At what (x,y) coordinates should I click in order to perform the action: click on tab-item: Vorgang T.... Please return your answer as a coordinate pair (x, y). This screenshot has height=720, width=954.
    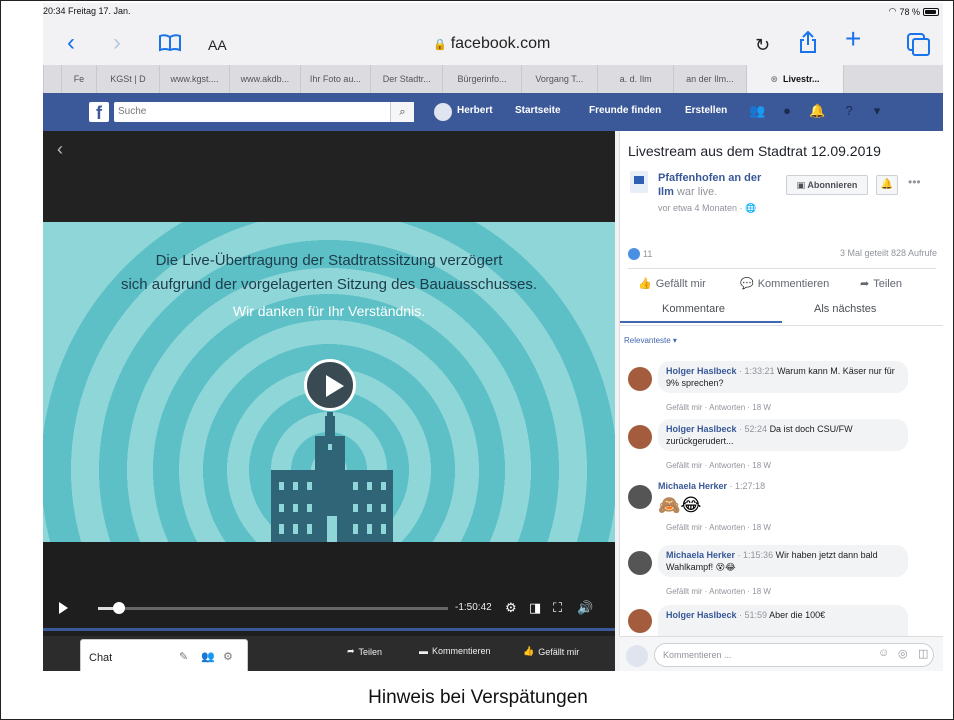
    Looking at the image, I should click on (558, 79).